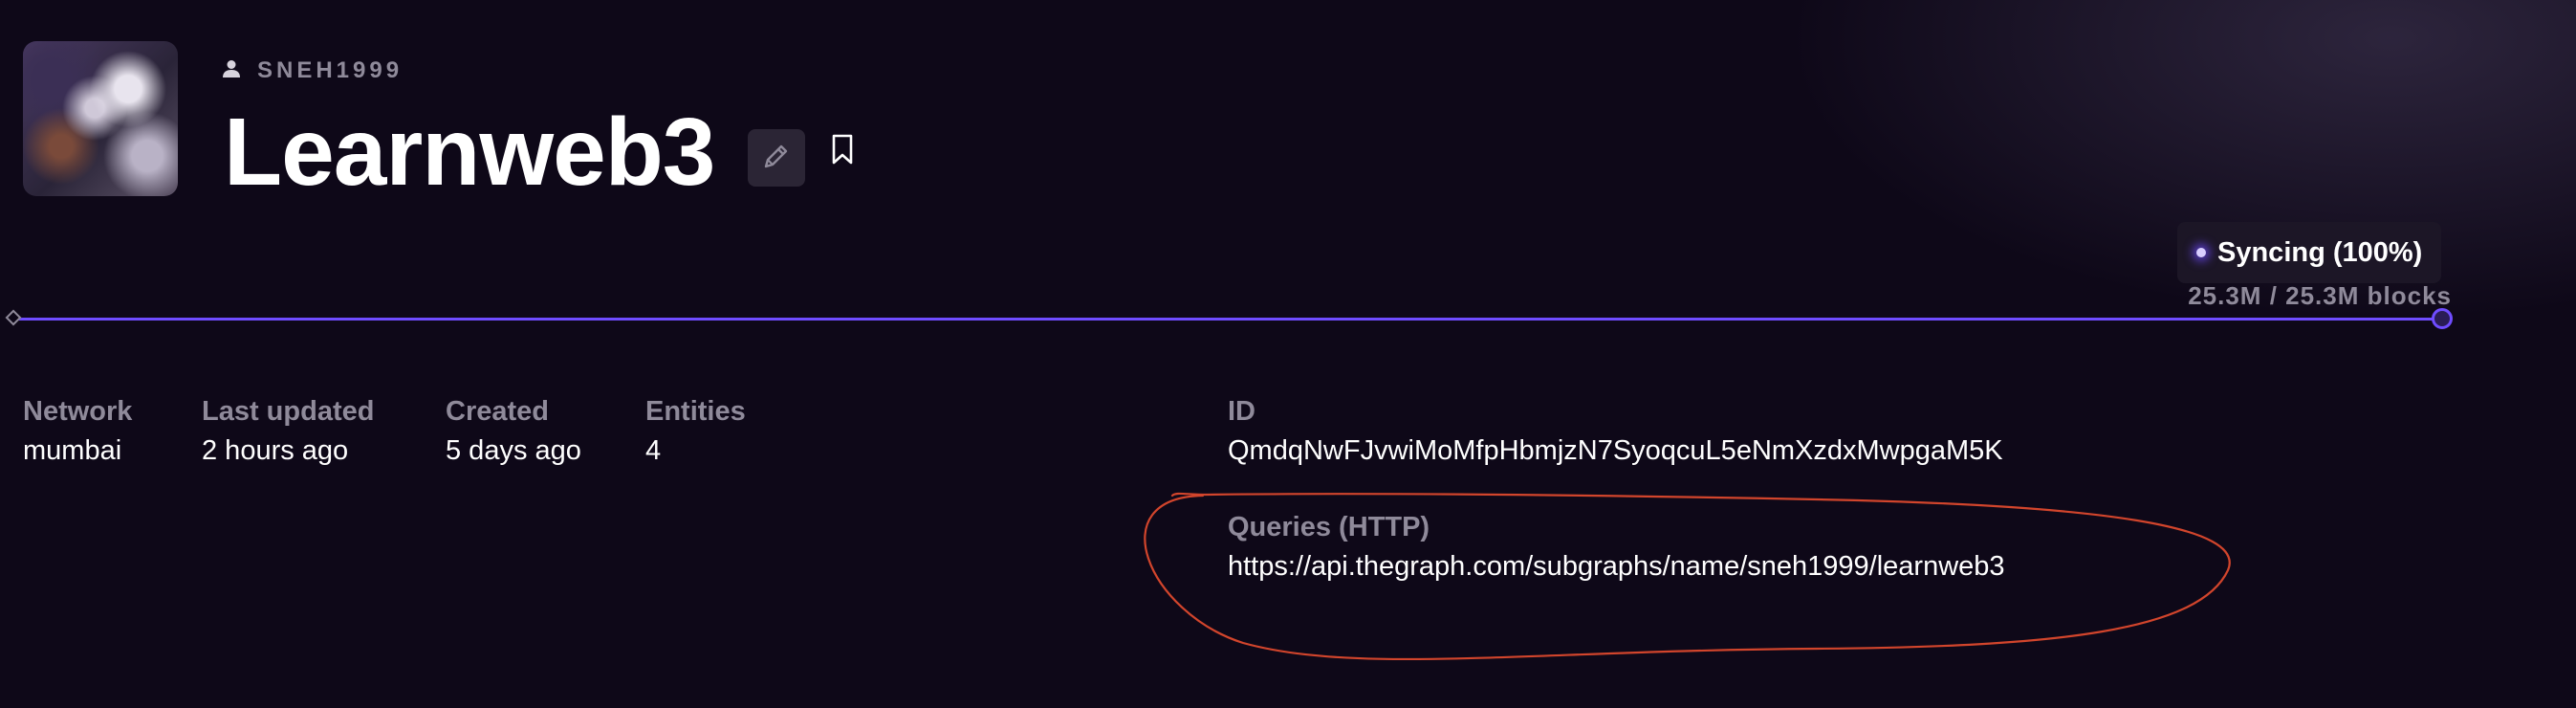  I want to click on edit-button, so click(776, 158).